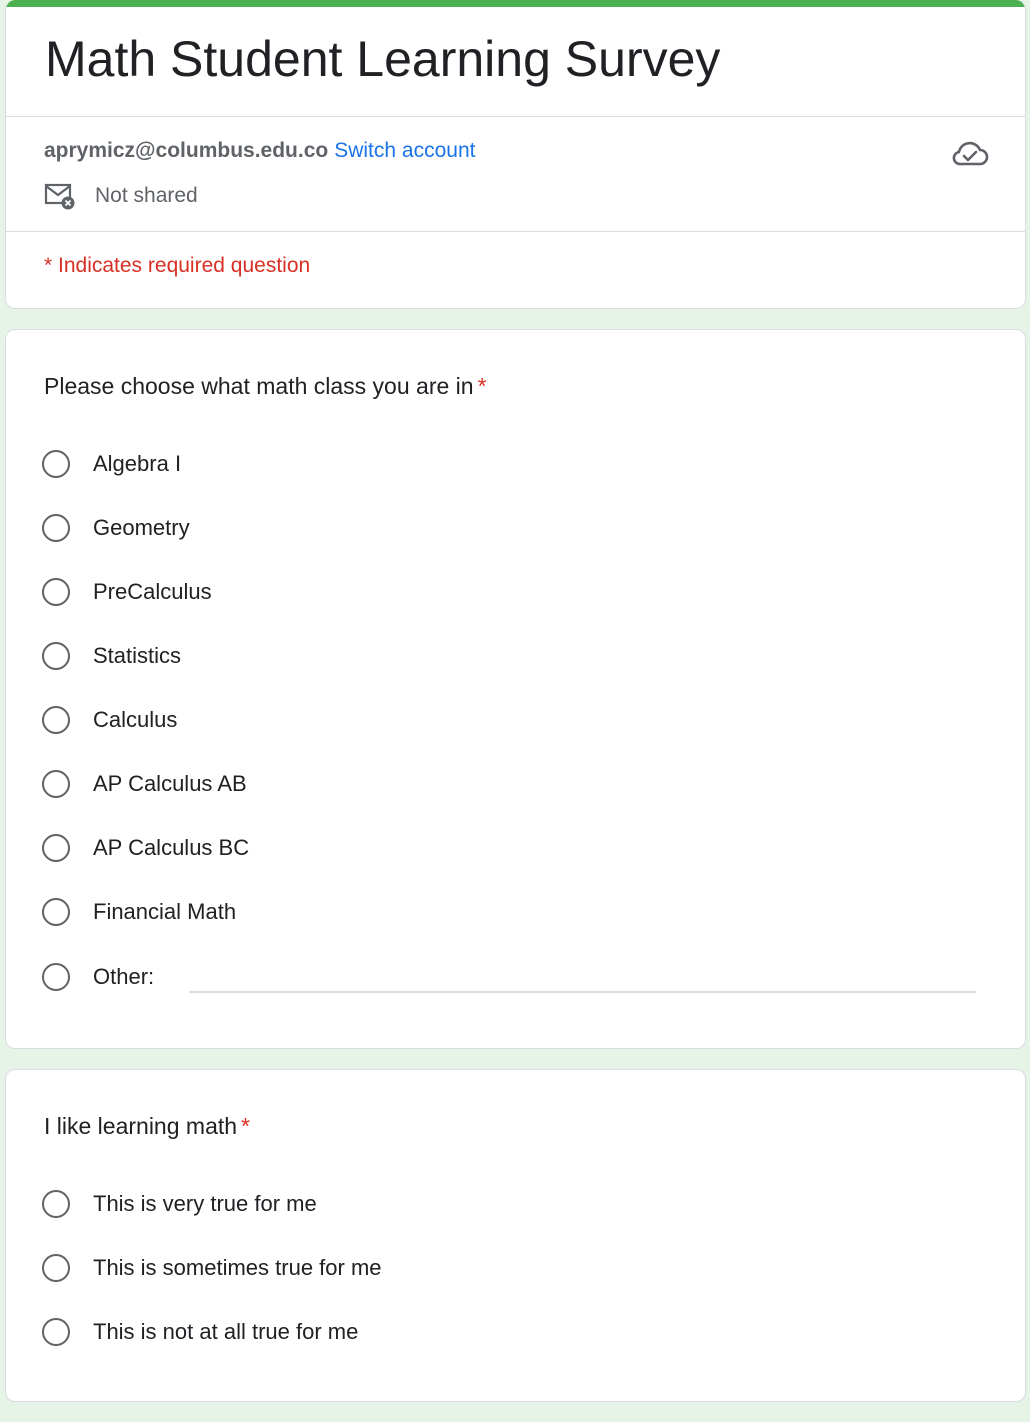  I want to click on sharing-status: Not shared, so click(146, 195).